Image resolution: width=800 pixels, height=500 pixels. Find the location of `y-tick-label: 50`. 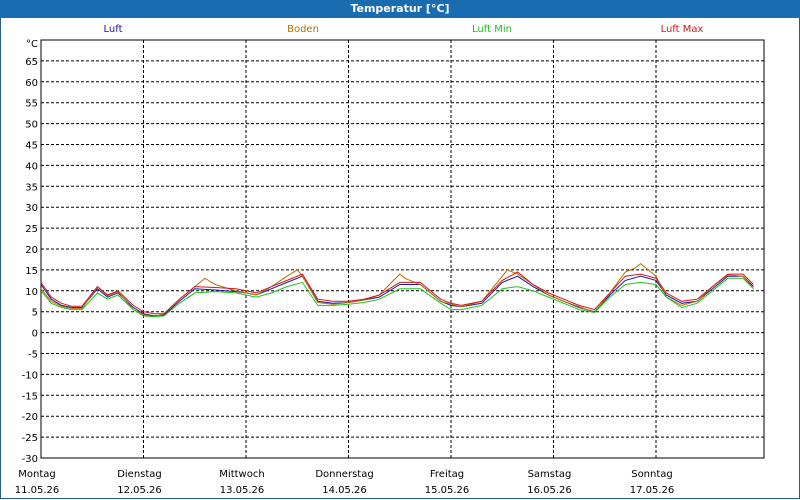

y-tick-label: 50 is located at coordinates (31, 125).